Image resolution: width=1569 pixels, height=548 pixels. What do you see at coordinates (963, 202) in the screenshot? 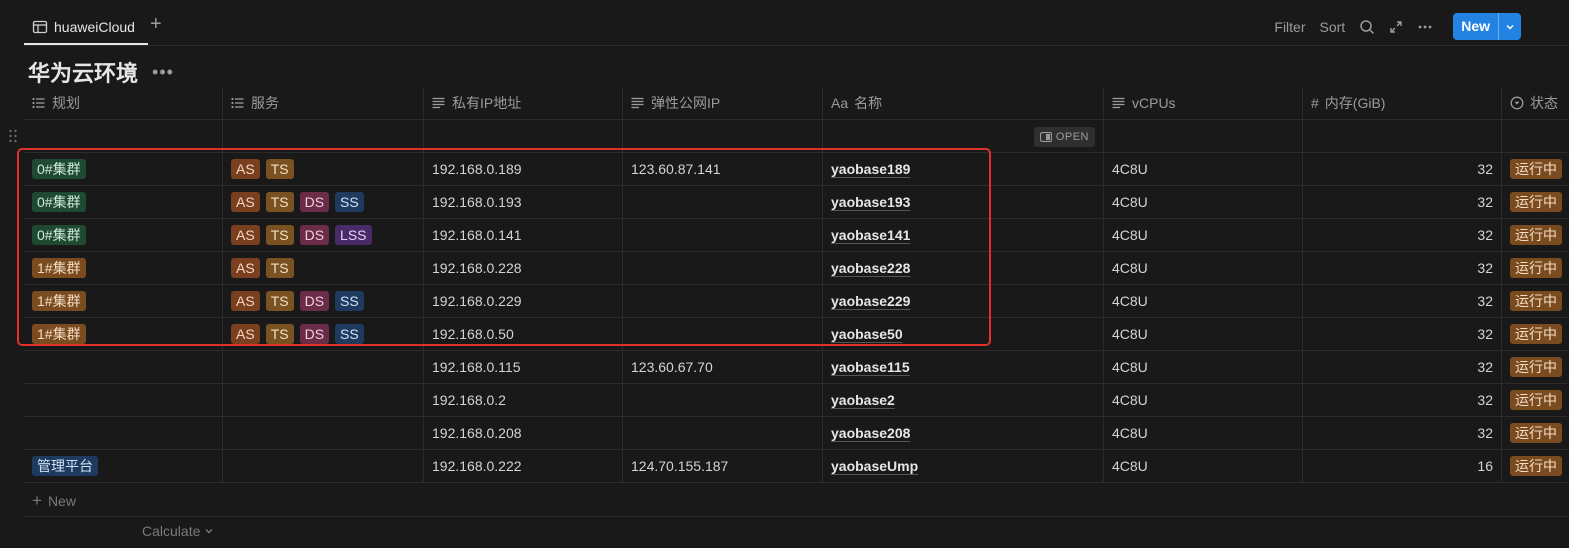
I see `cell-name: yaobase193` at bounding box center [963, 202].